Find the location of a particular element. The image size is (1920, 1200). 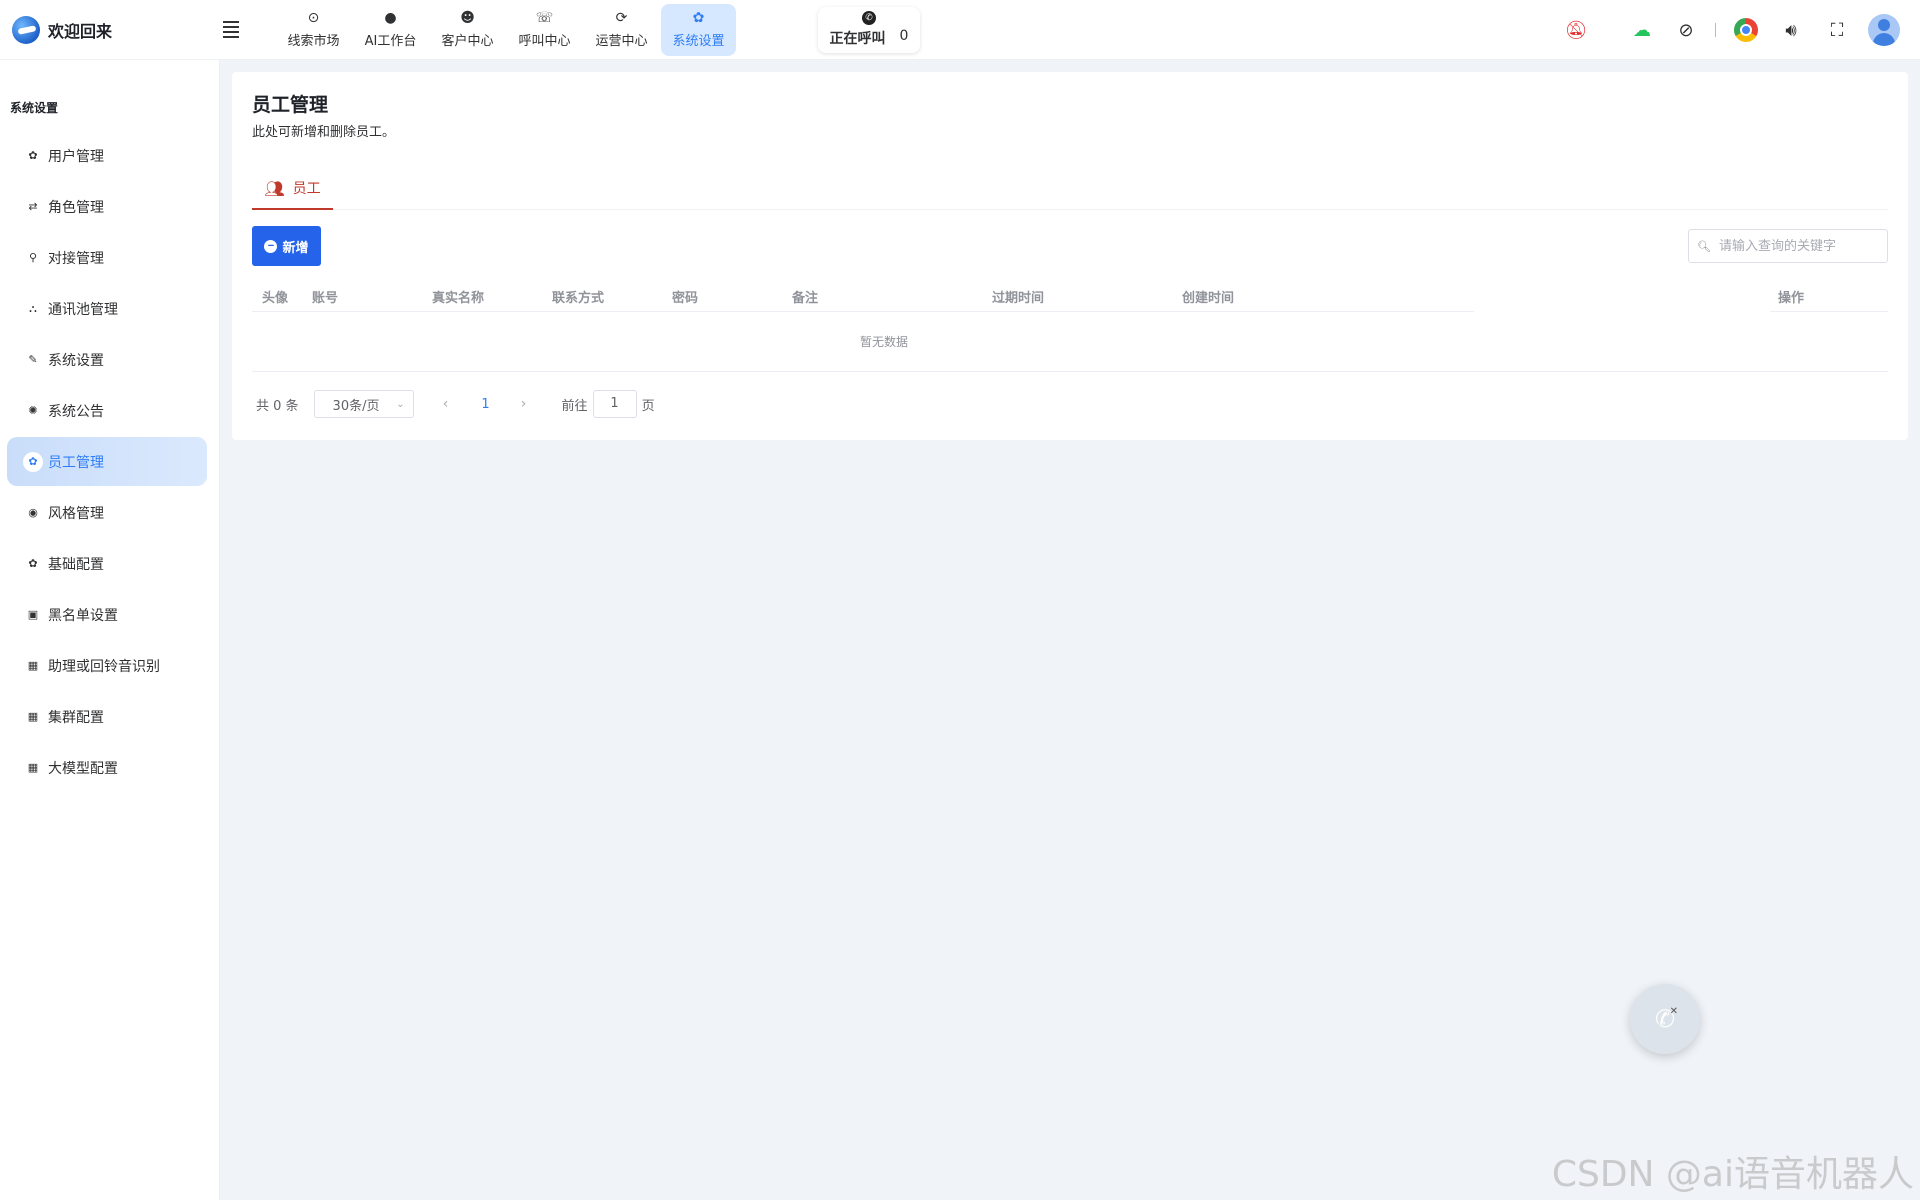

cloud-upload-icon: ☁ is located at coordinates (1642, 30).